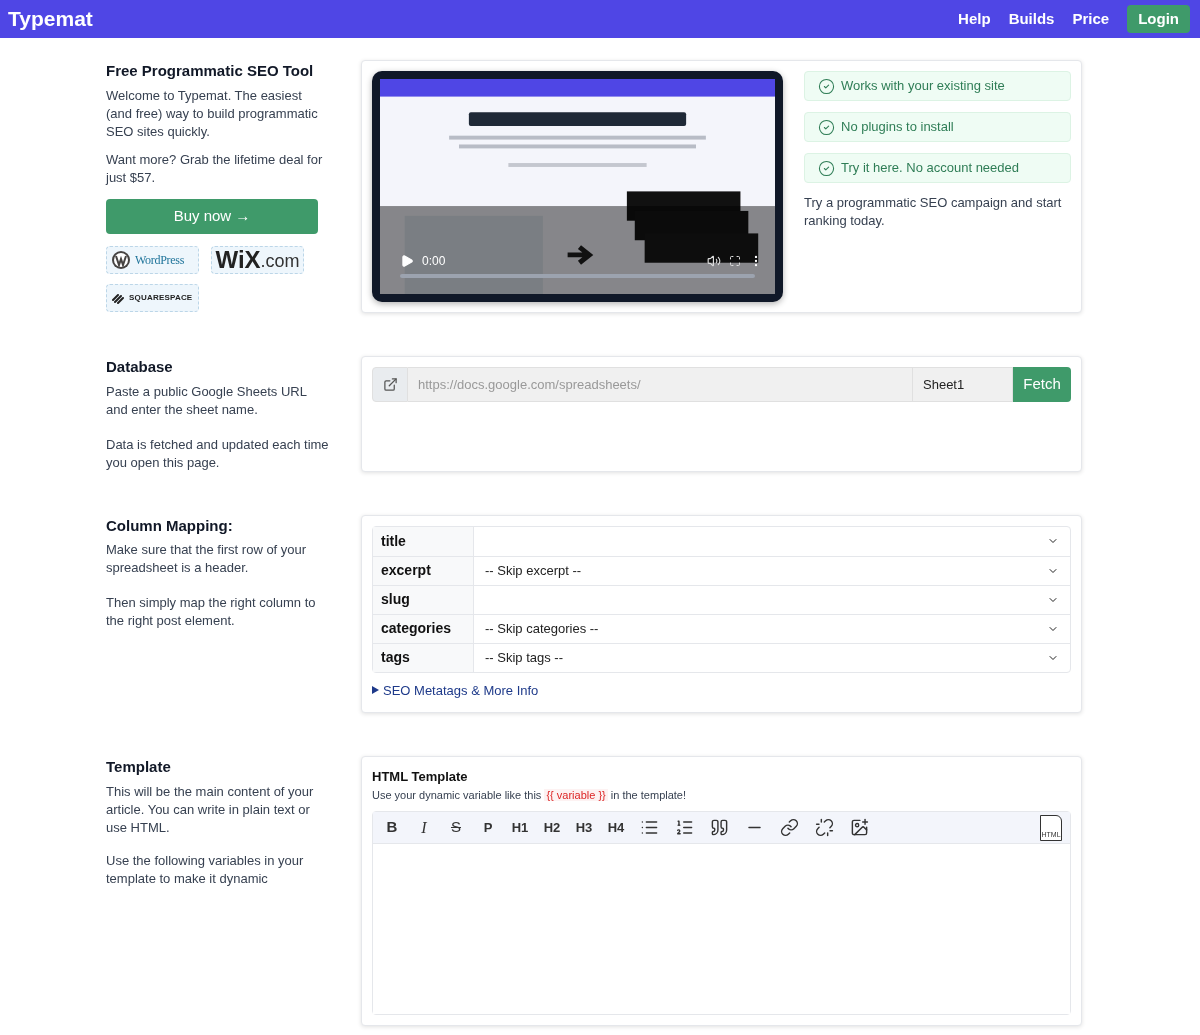 The image size is (1200, 1035). I want to click on section-title: Template, so click(139, 767).